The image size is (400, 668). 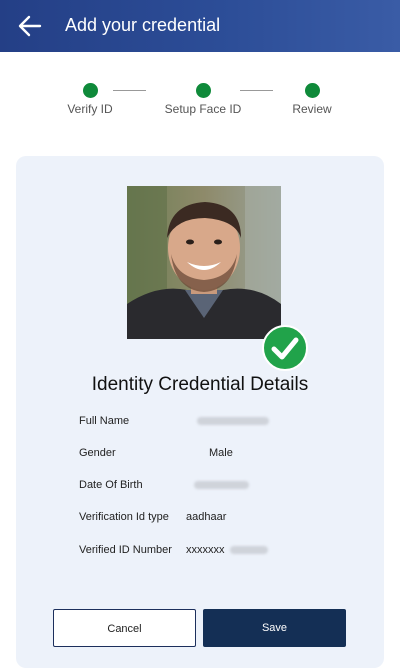 I want to click on back-button, so click(x=30, y=26).